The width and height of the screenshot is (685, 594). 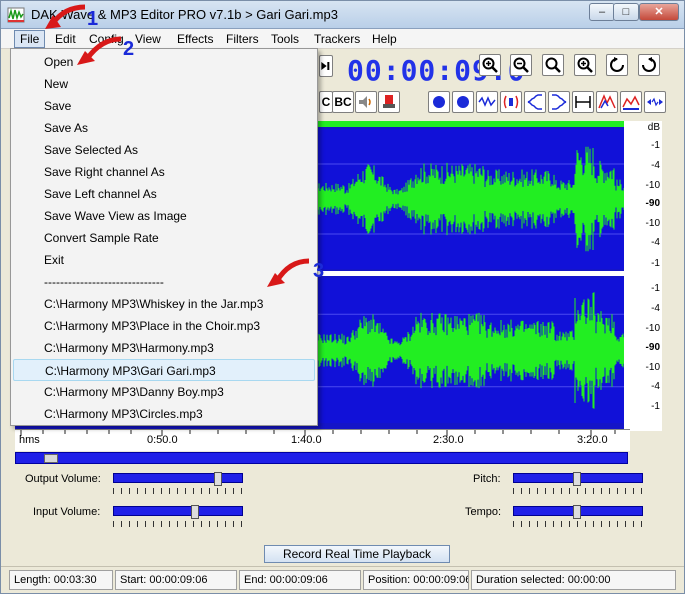 What do you see at coordinates (51, 458) in the screenshot?
I see `scrollbar-thumb` at bounding box center [51, 458].